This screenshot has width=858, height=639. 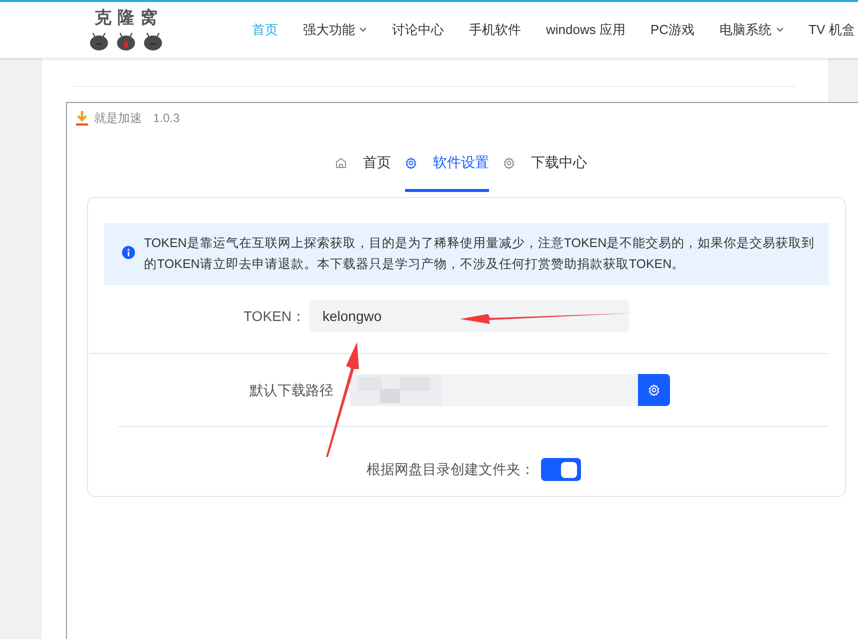 I want to click on nav-link: TV 机盒, so click(x=831, y=30).